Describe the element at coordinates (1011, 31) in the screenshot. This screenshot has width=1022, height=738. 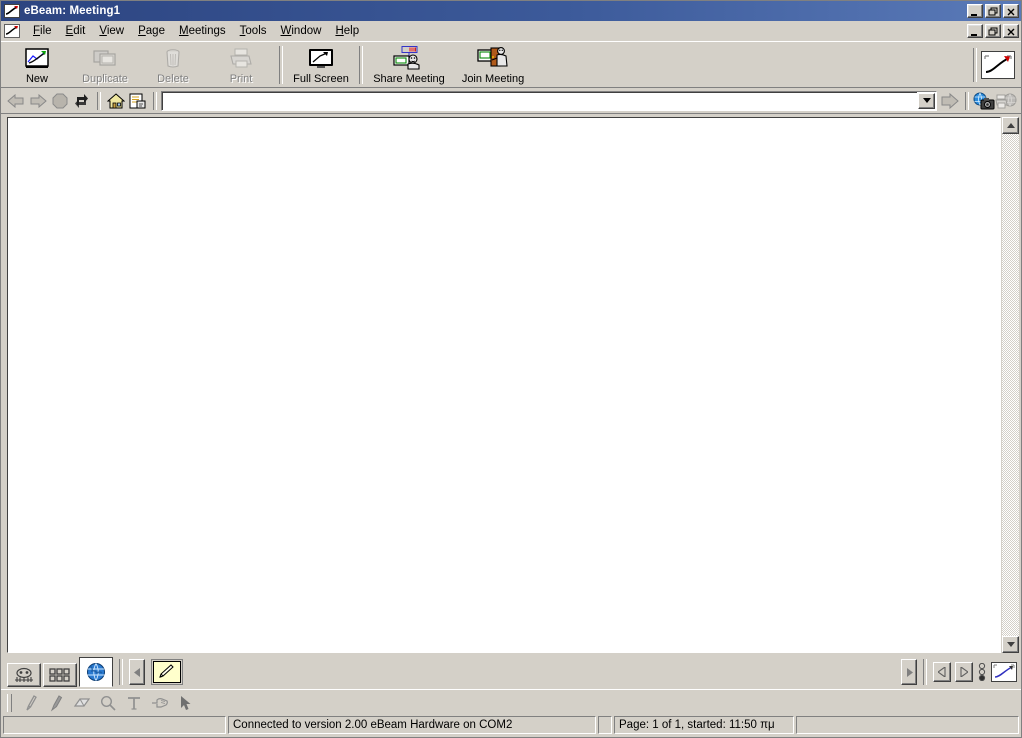
I see `mdi-close-button` at that location.